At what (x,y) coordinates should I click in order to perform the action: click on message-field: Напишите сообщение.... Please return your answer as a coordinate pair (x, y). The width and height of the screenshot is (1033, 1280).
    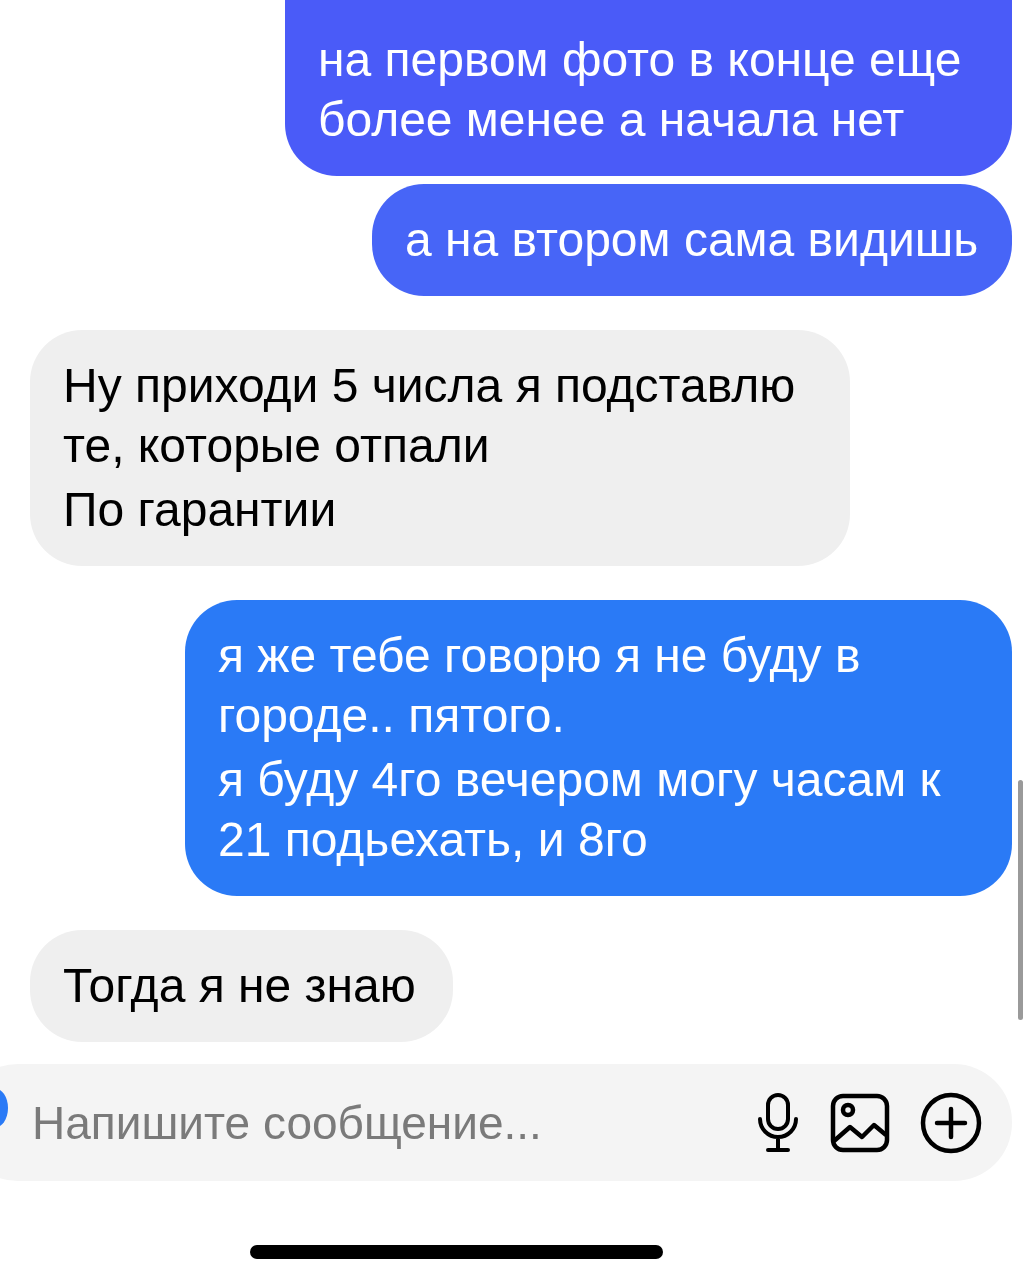
    Looking at the image, I should click on (378, 1122).